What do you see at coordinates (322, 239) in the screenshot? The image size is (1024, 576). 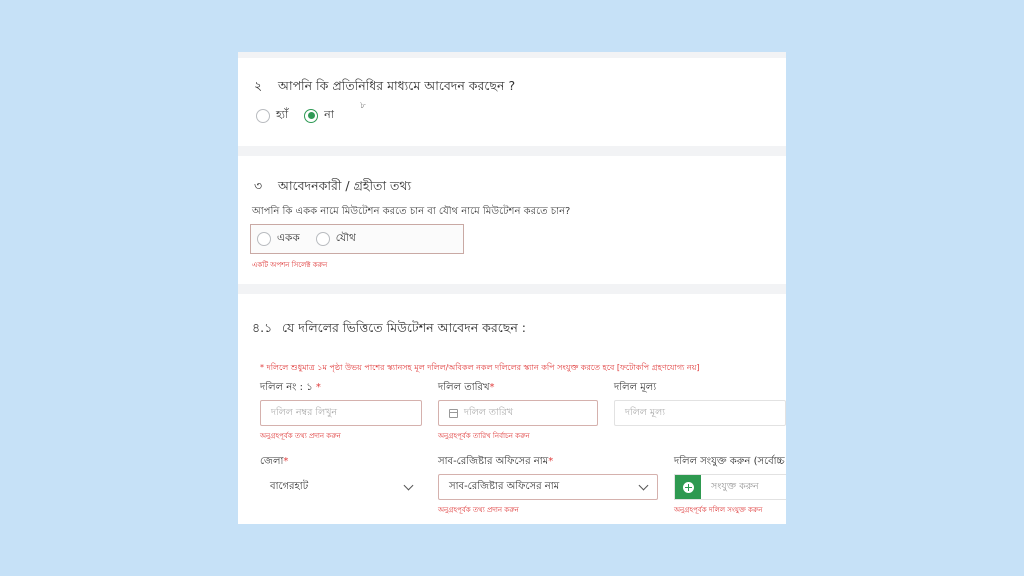 I see `radio-joint` at bounding box center [322, 239].